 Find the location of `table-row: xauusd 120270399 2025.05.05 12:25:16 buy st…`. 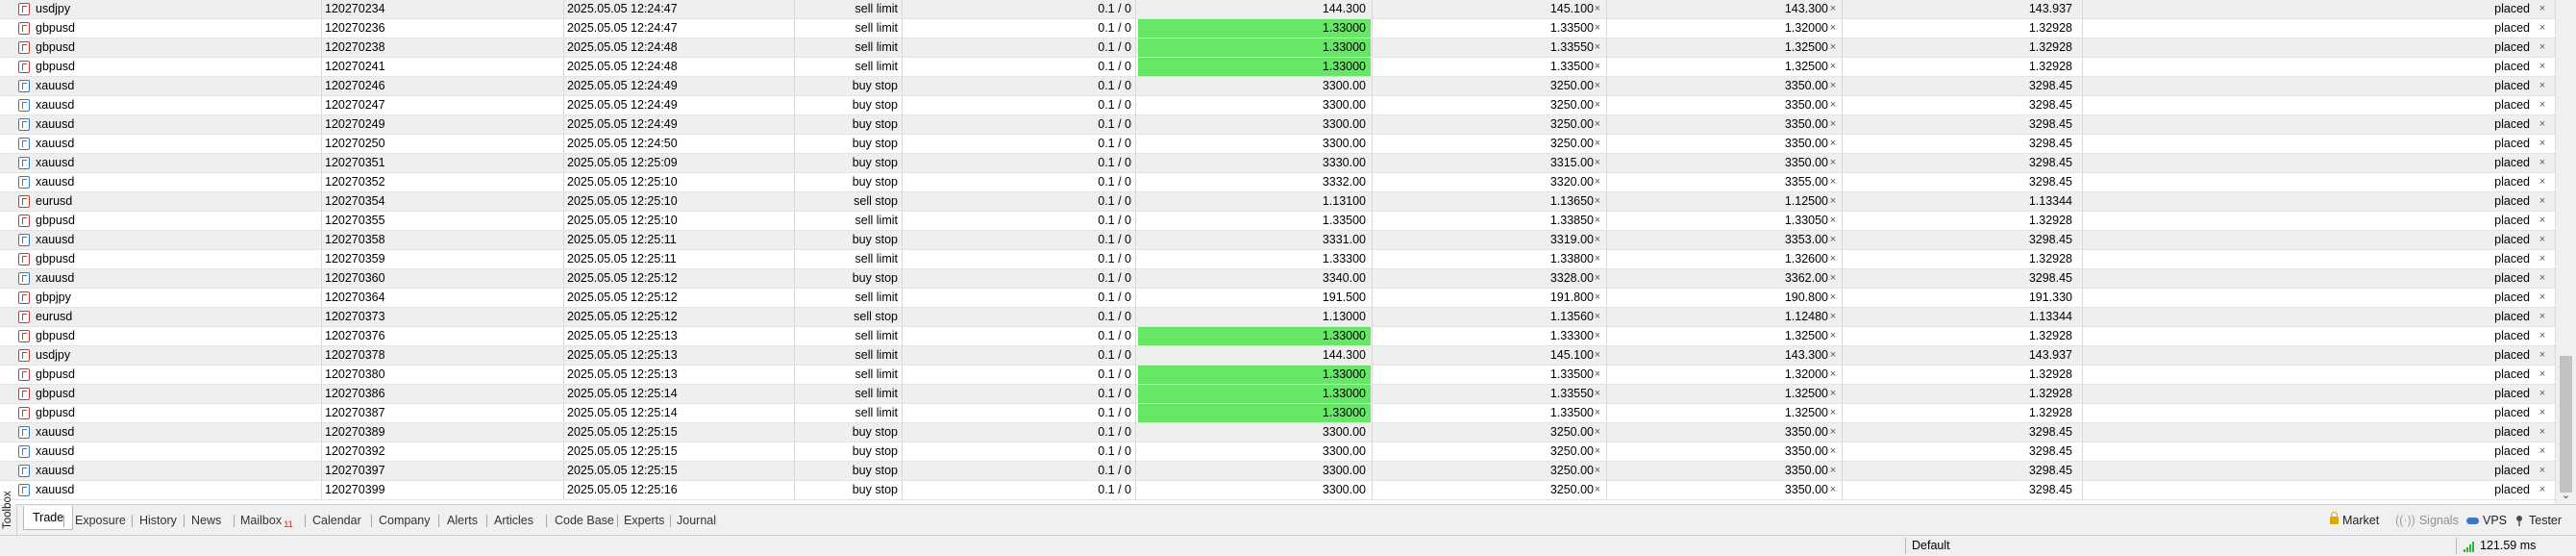

table-row: xauusd 120270399 2025.05.05 12:25:16 buy st… is located at coordinates (1277, 490).